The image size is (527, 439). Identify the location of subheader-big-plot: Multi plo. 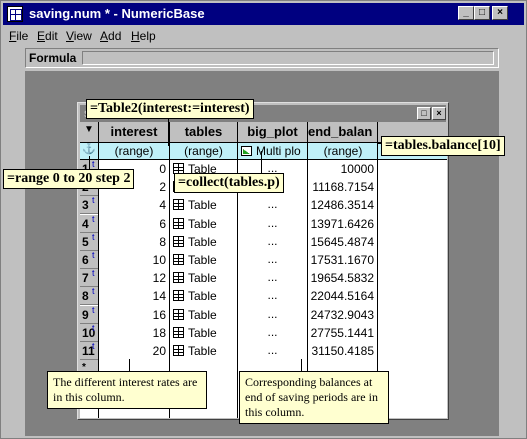
(272, 151).